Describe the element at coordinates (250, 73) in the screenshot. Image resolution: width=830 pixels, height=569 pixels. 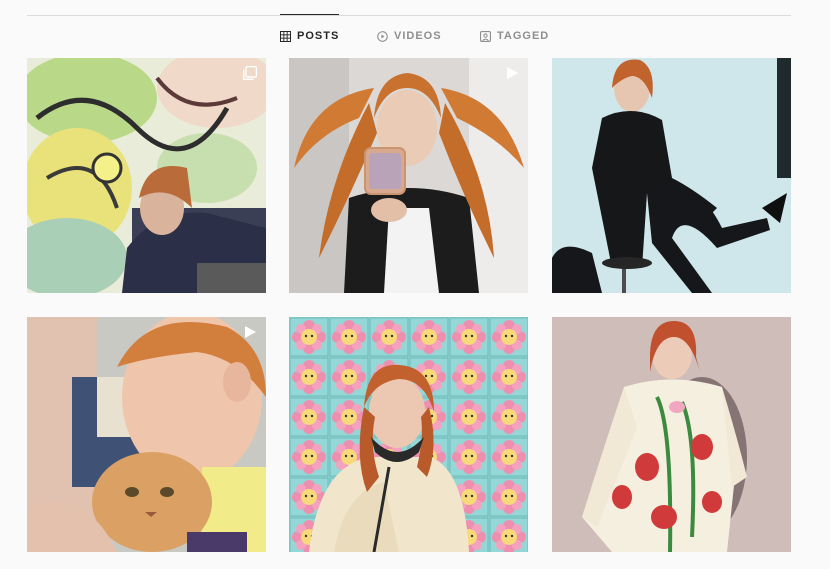
I see `carousel-icon` at that location.